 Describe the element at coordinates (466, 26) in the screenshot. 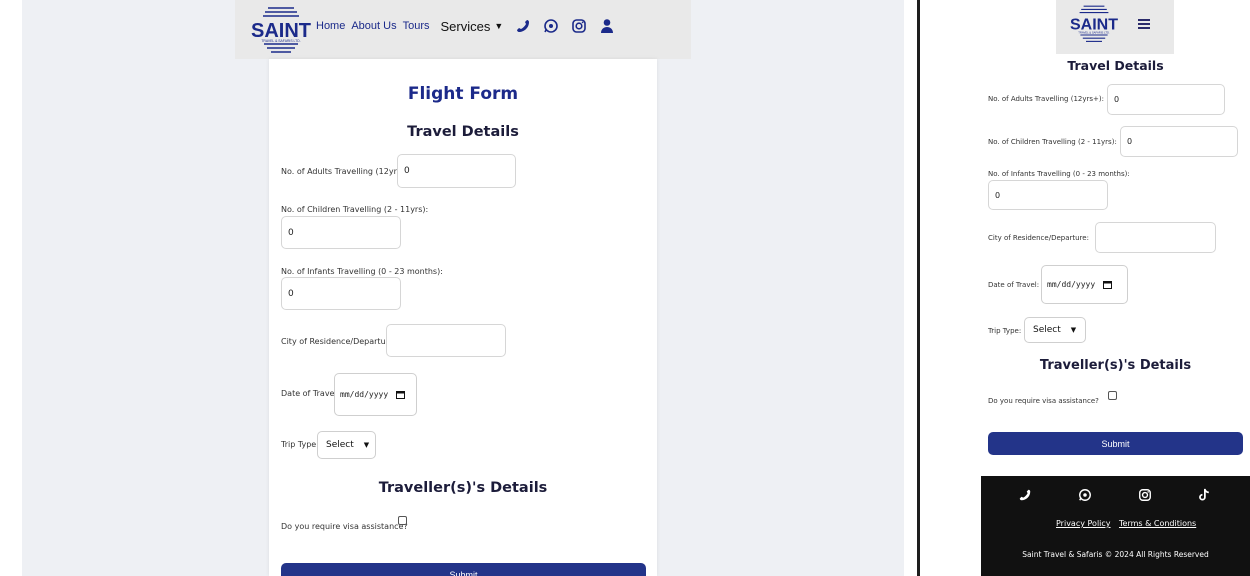

I see `nav-services: Services` at that location.